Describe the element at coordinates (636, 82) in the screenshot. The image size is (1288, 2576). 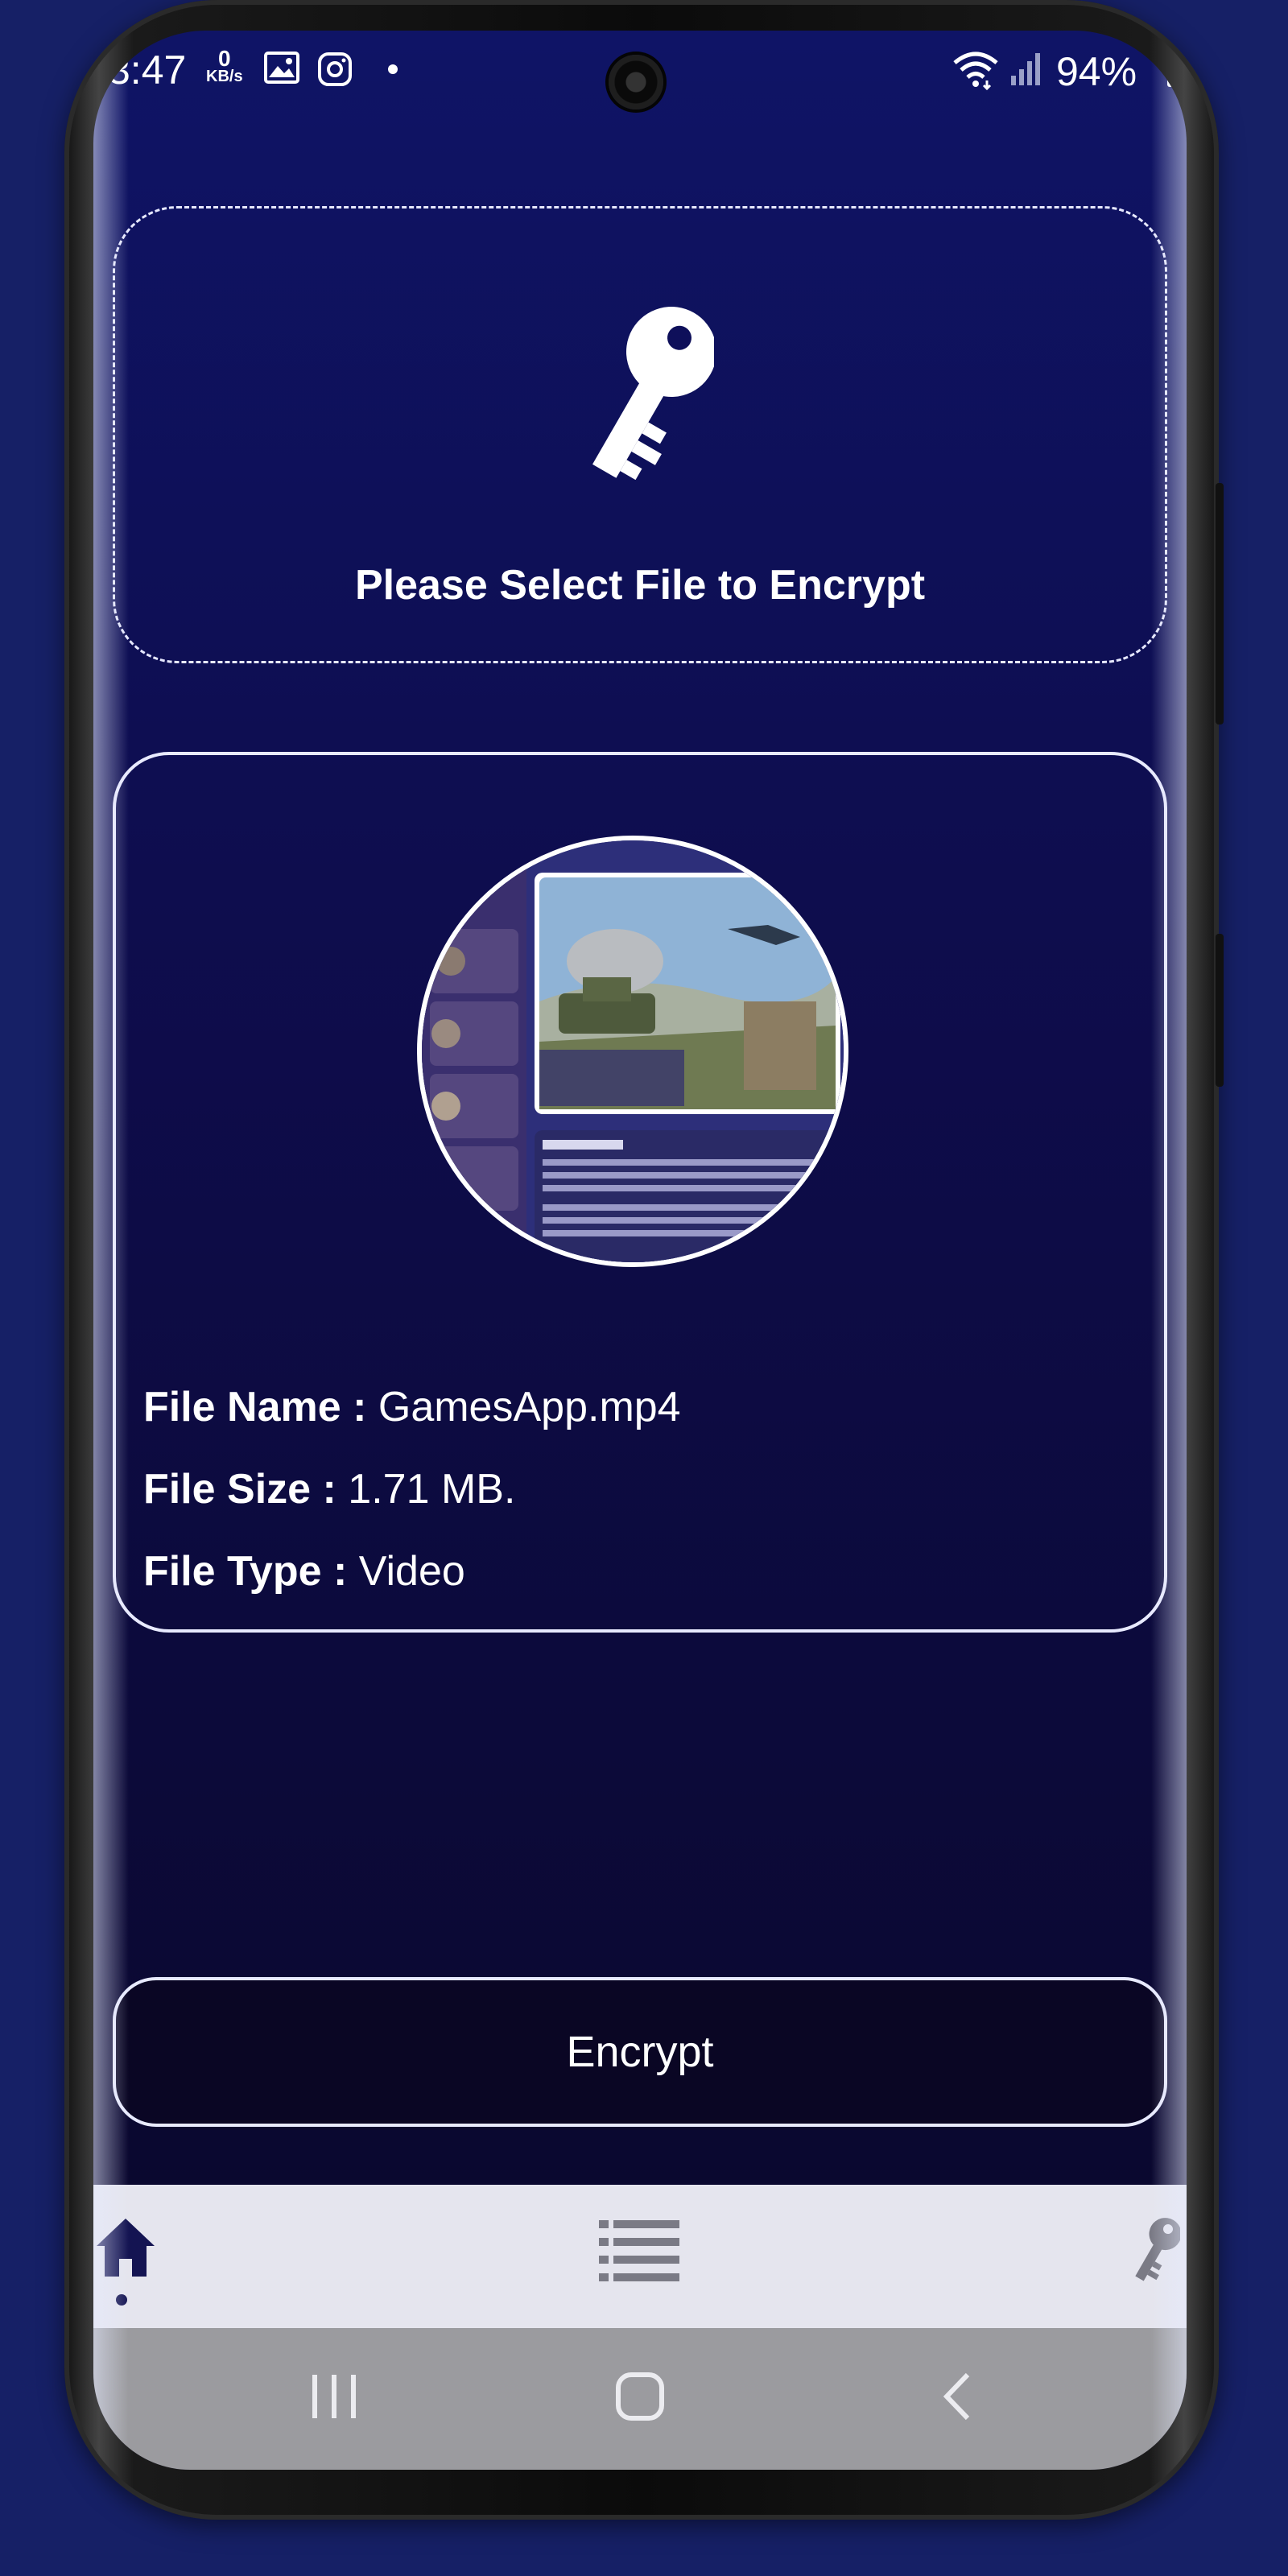
I see `front-camera` at that location.